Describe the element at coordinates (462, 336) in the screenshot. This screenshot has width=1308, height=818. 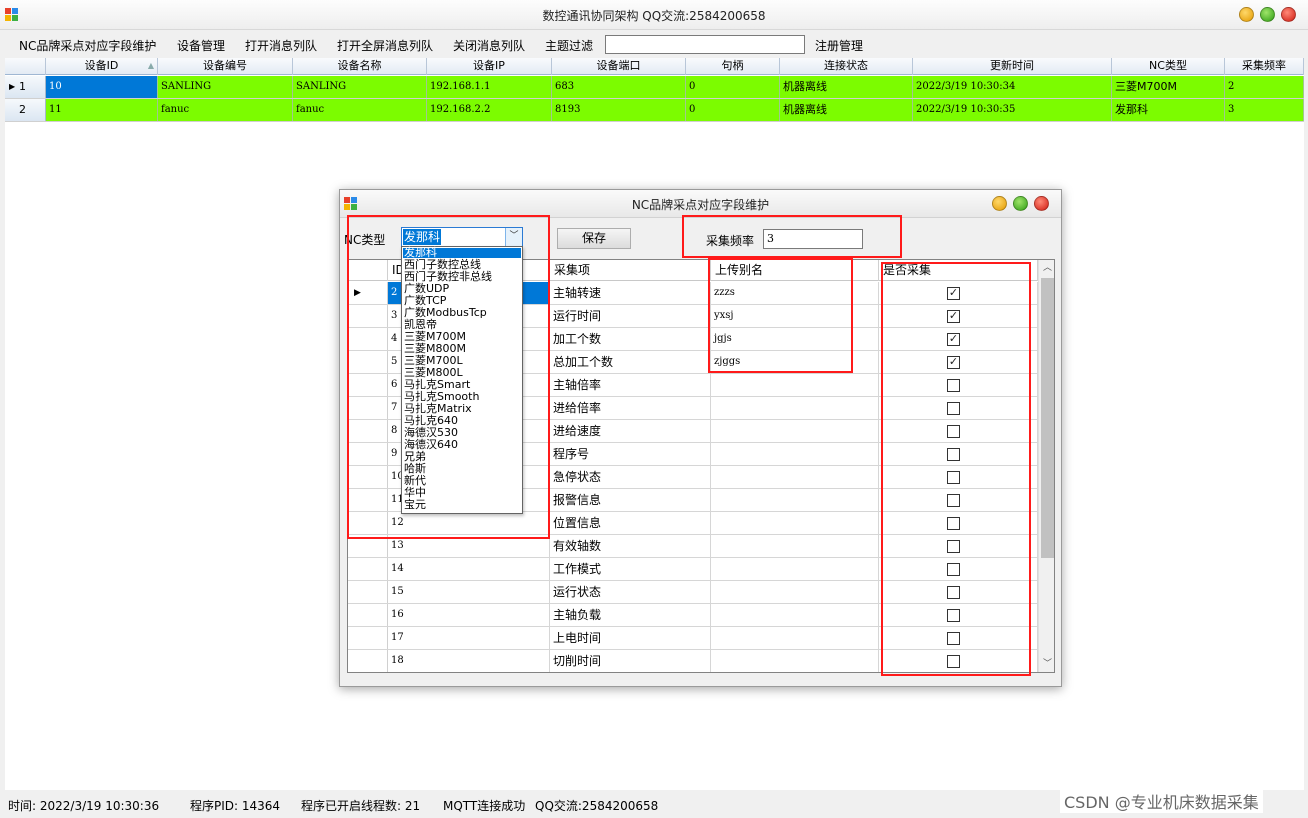
I see `dropdown-option: 三菱M700M` at that location.